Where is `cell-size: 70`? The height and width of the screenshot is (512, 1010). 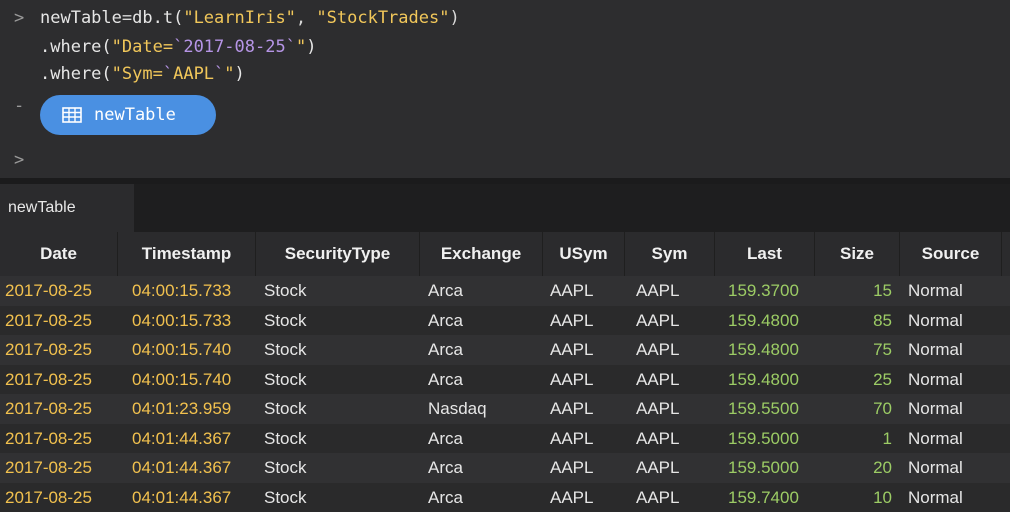
cell-size: 70 is located at coordinates (853, 409).